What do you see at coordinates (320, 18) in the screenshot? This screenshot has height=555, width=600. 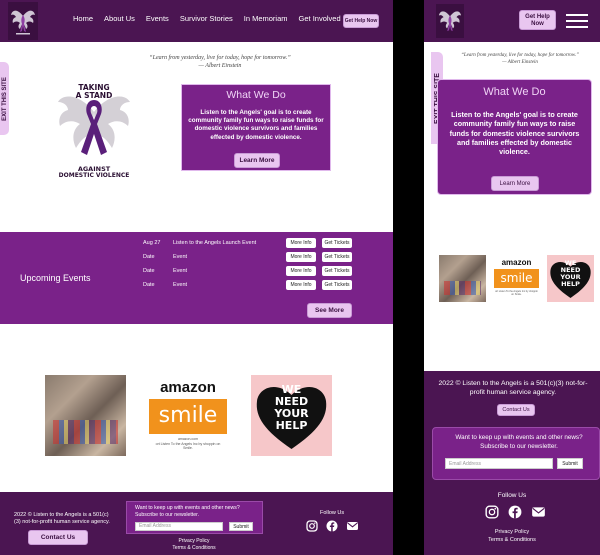 I see `nav-get-involved: Get Involved` at bounding box center [320, 18].